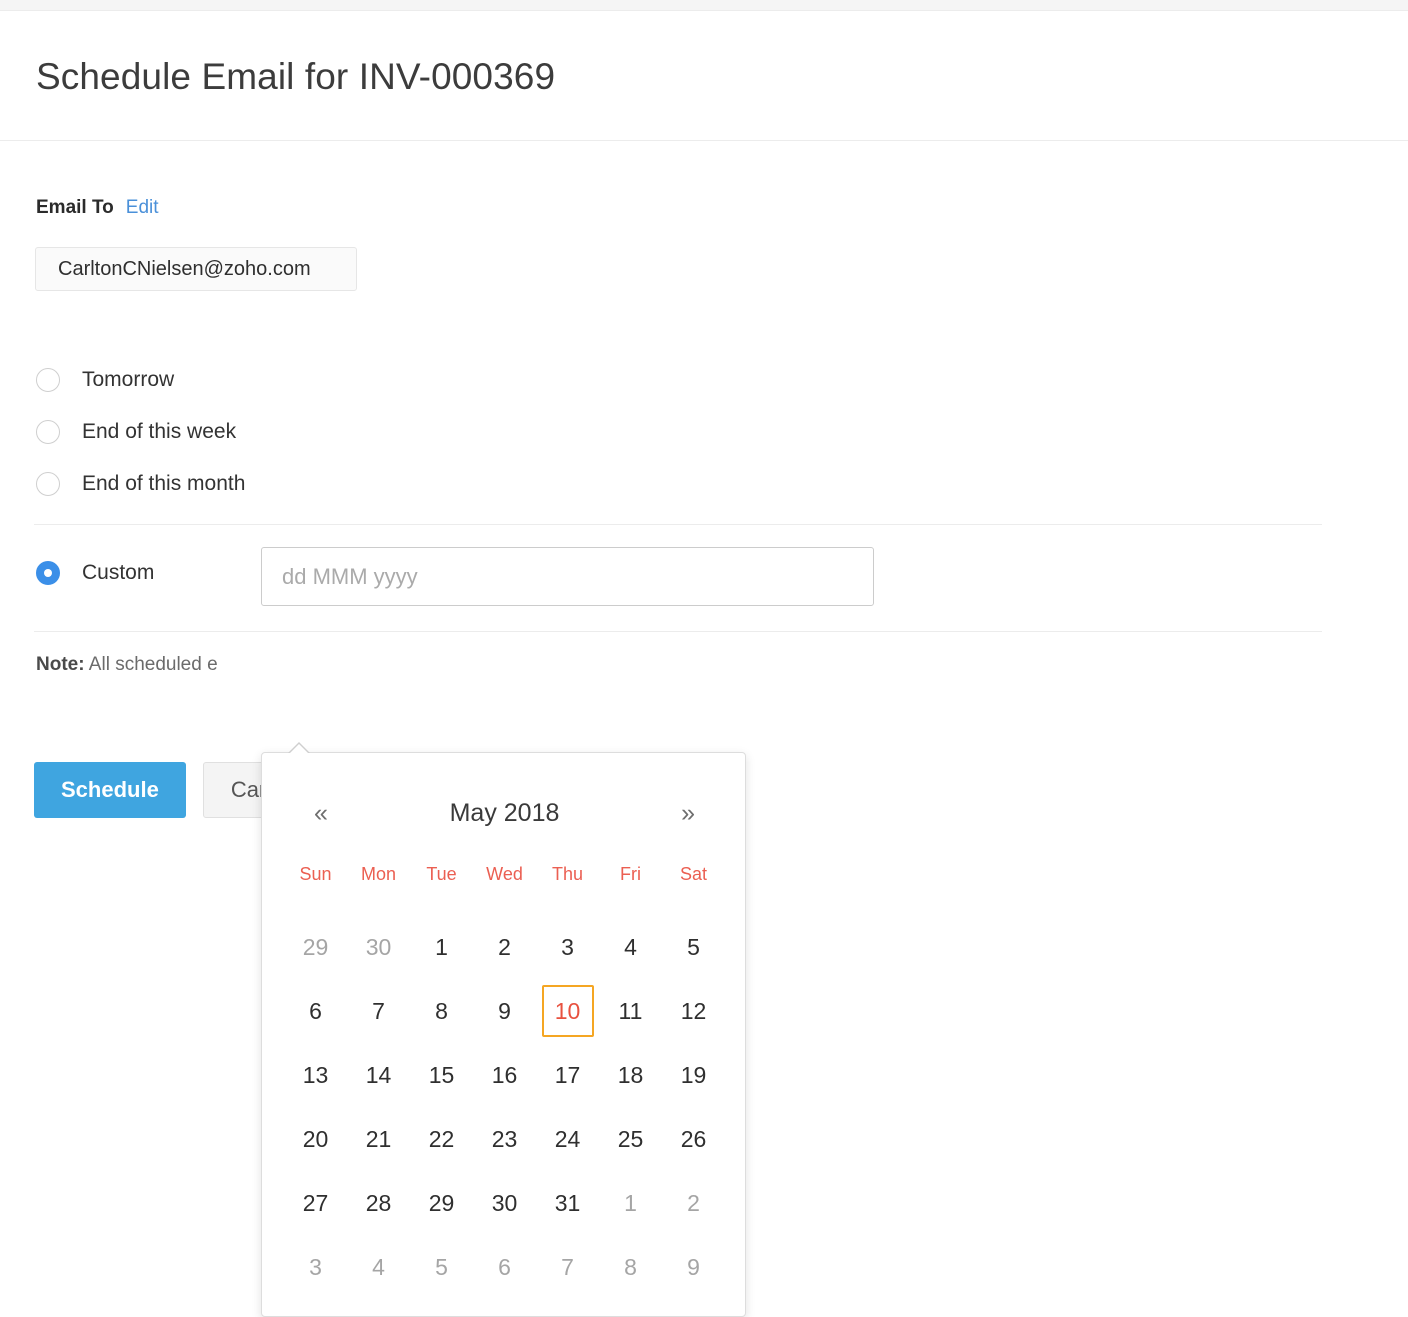 This screenshot has width=1408, height=1317. Describe the element at coordinates (630, 947) in the screenshot. I see `datepicker-day-4: 4` at that location.